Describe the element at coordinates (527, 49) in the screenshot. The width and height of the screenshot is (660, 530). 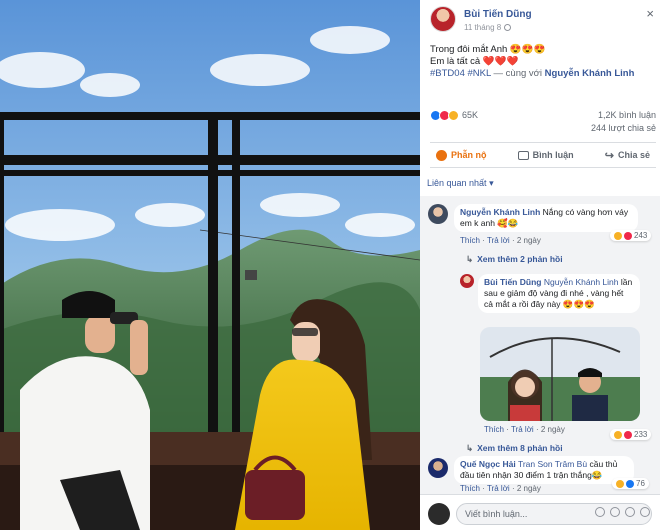
I see `heart-eyes-emoji: 😍😍😍` at that location.